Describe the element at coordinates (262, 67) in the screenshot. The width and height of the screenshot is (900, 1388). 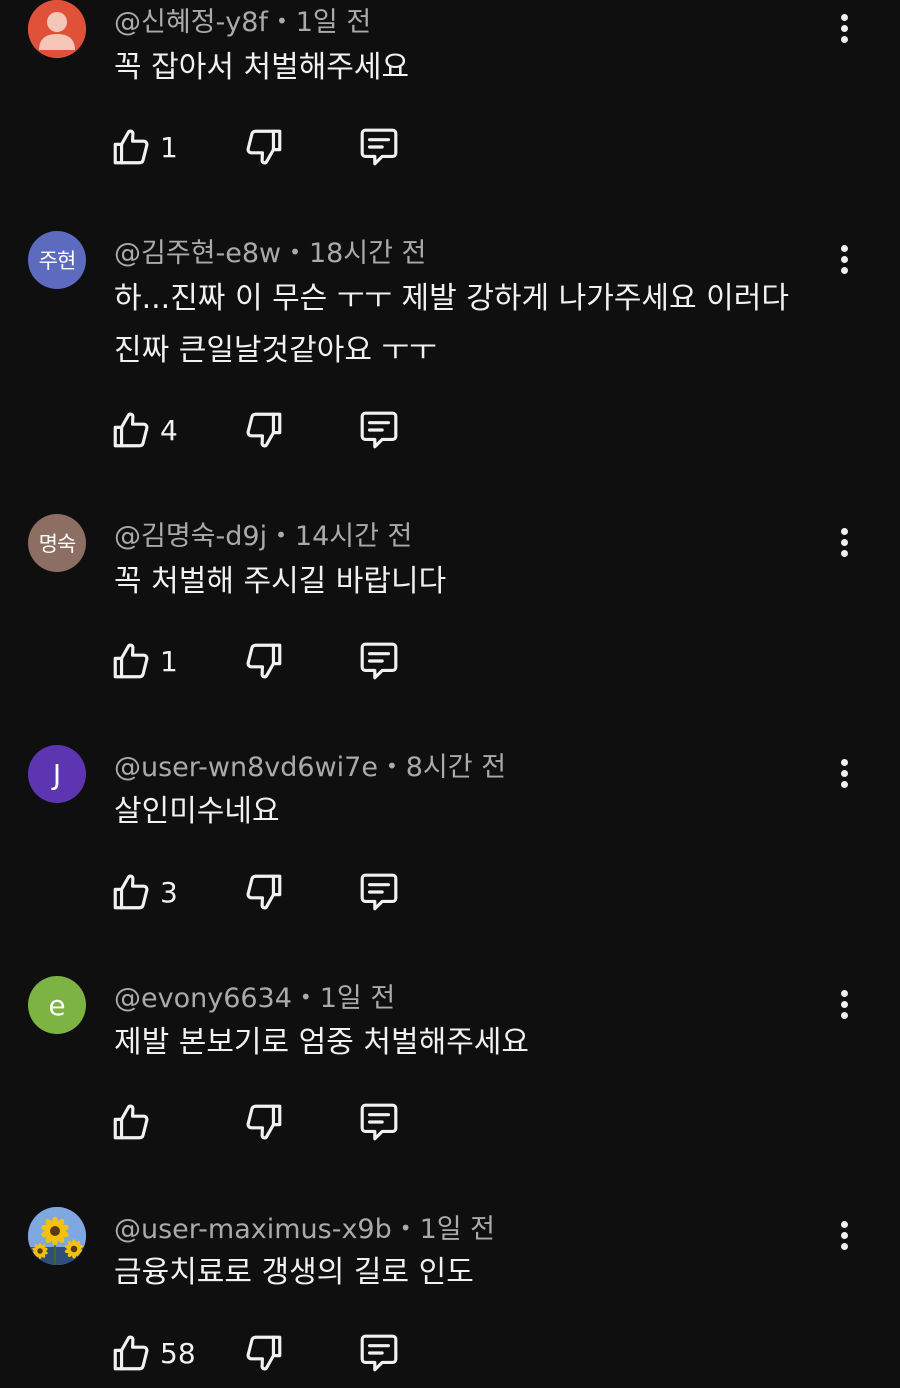
I see `comment-text: 꼭 잡아서 처벌해주세요` at that location.